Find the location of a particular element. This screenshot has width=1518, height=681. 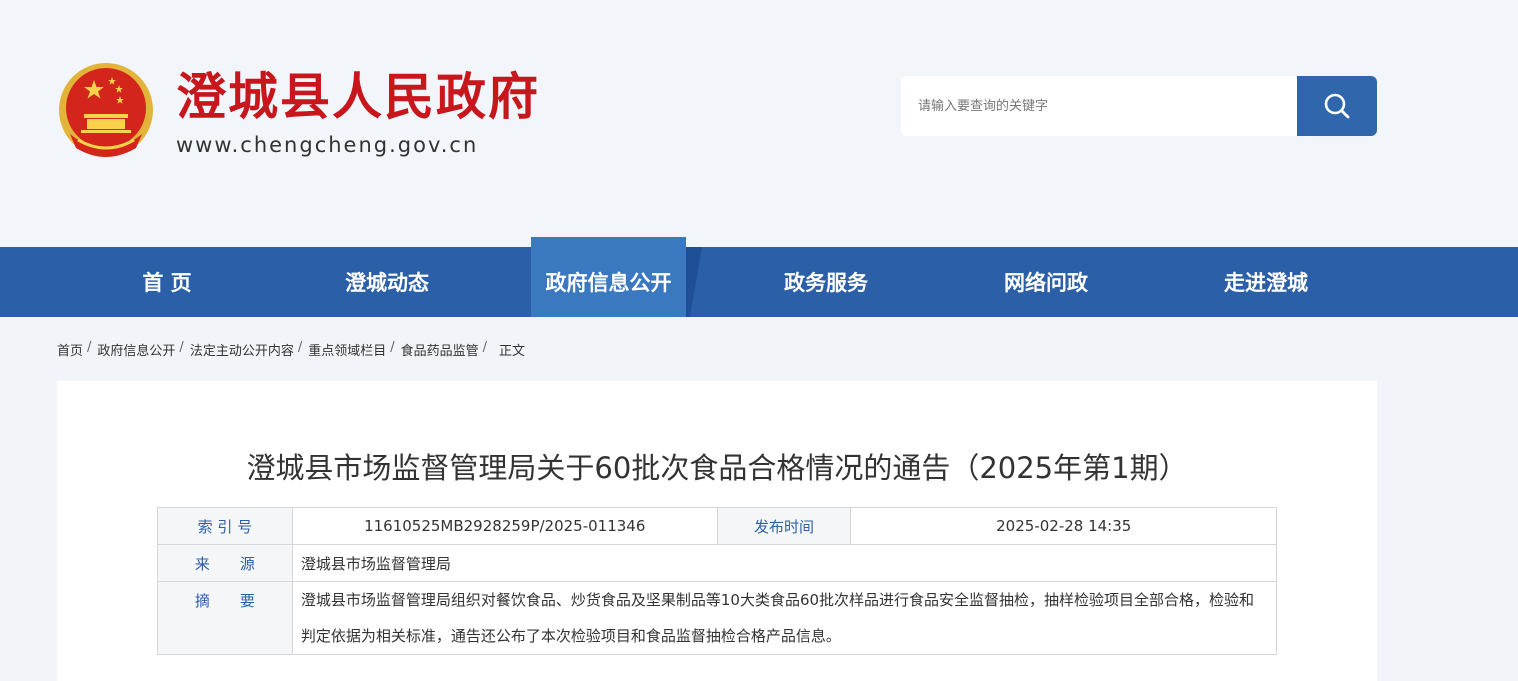

breadcrumb: 首页 / 政府信息公开 / 法定主动公开内容 / 重点领域栏目 / 食品药品监管 / 正文 is located at coordinates (291, 349).